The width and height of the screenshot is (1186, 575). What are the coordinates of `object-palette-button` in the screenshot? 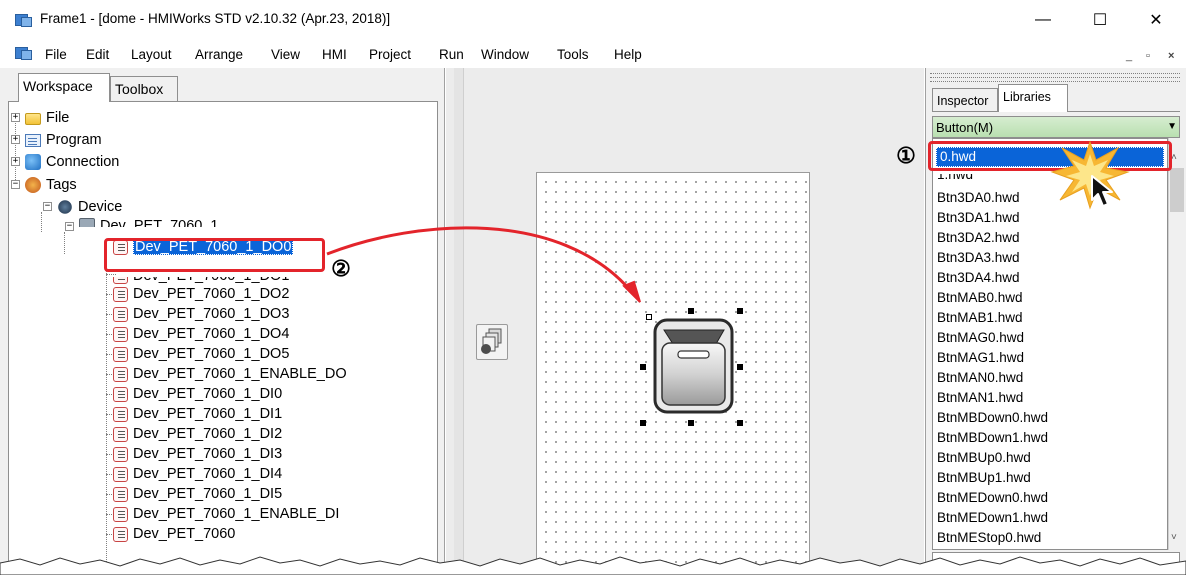 It's located at (492, 342).